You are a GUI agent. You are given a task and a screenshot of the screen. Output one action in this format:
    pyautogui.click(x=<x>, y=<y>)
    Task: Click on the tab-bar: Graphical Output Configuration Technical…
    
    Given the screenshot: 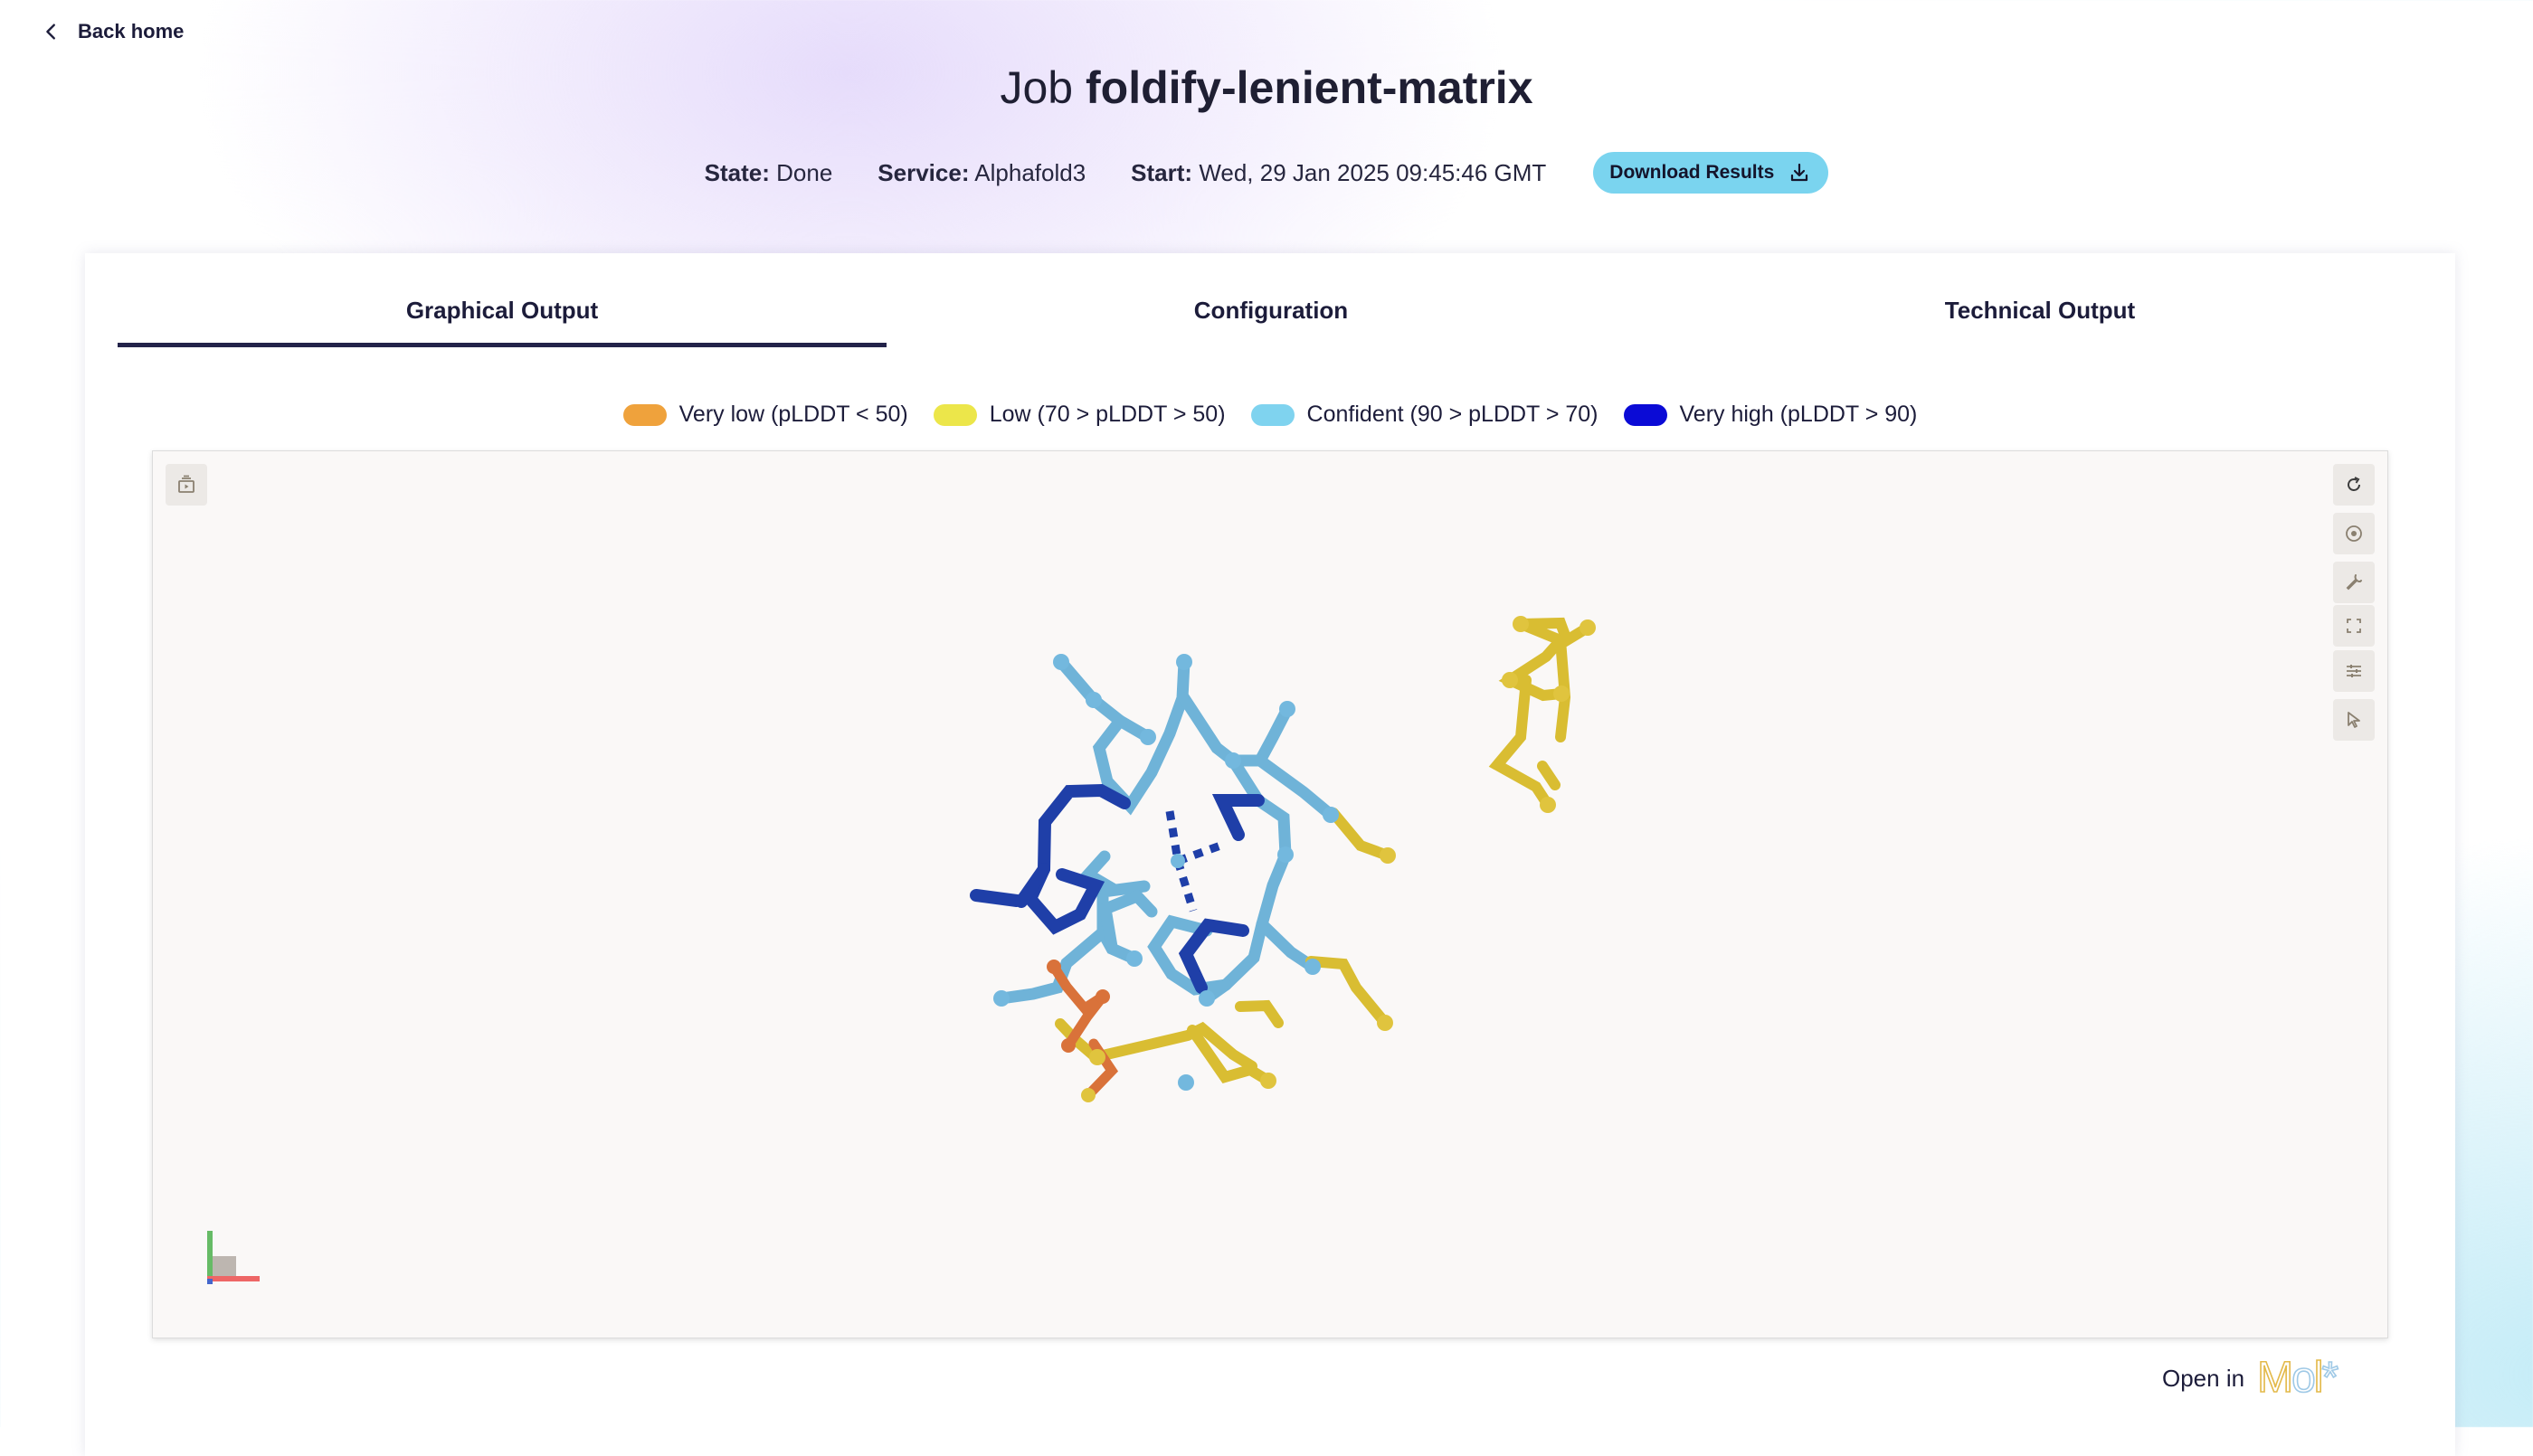 What is the action you would take?
    pyautogui.click(x=1271, y=320)
    